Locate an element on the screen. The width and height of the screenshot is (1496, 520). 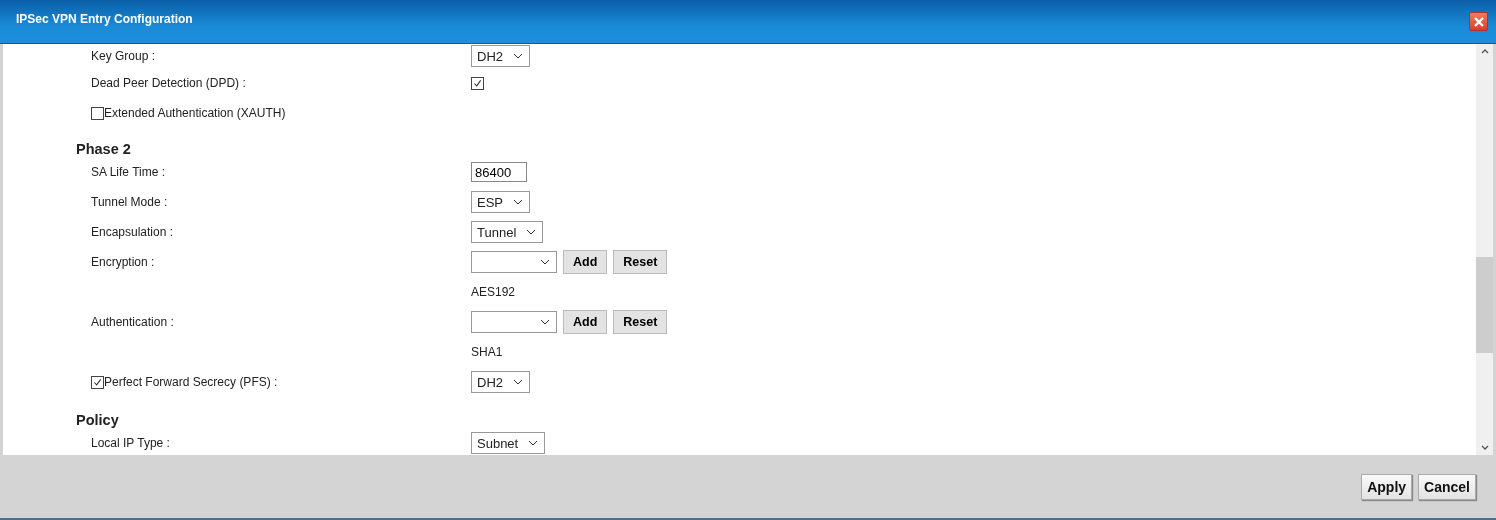
dialog-button: Cancel is located at coordinates (1447, 486).